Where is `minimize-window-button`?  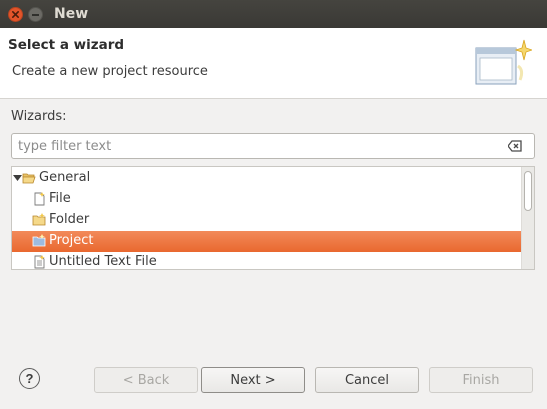
minimize-window-button is located at coordinates (35, 14).